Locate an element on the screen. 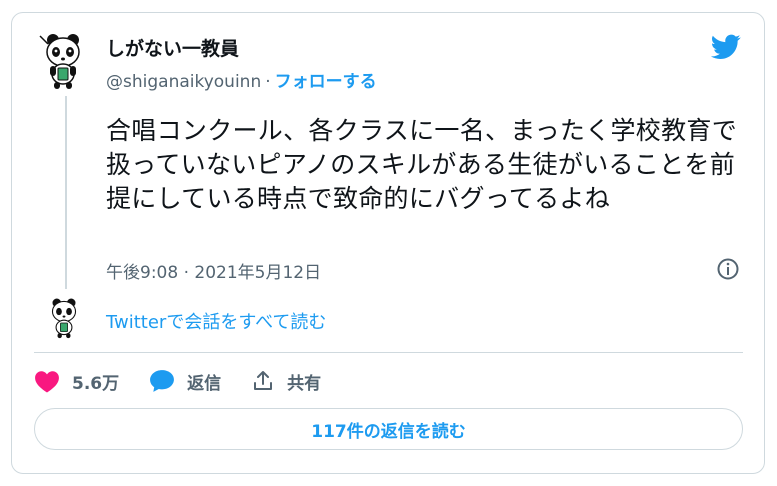  share-button: 共有 is located at coordinates (286, 381).